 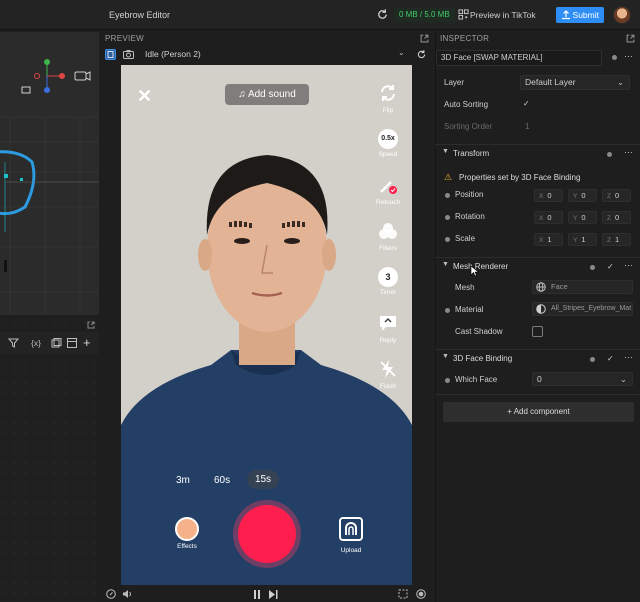 What do you see at coordinates (537, 331) in the screenshot?
I see `cast-shadow-checkbox` at bounding box center [537, 331].